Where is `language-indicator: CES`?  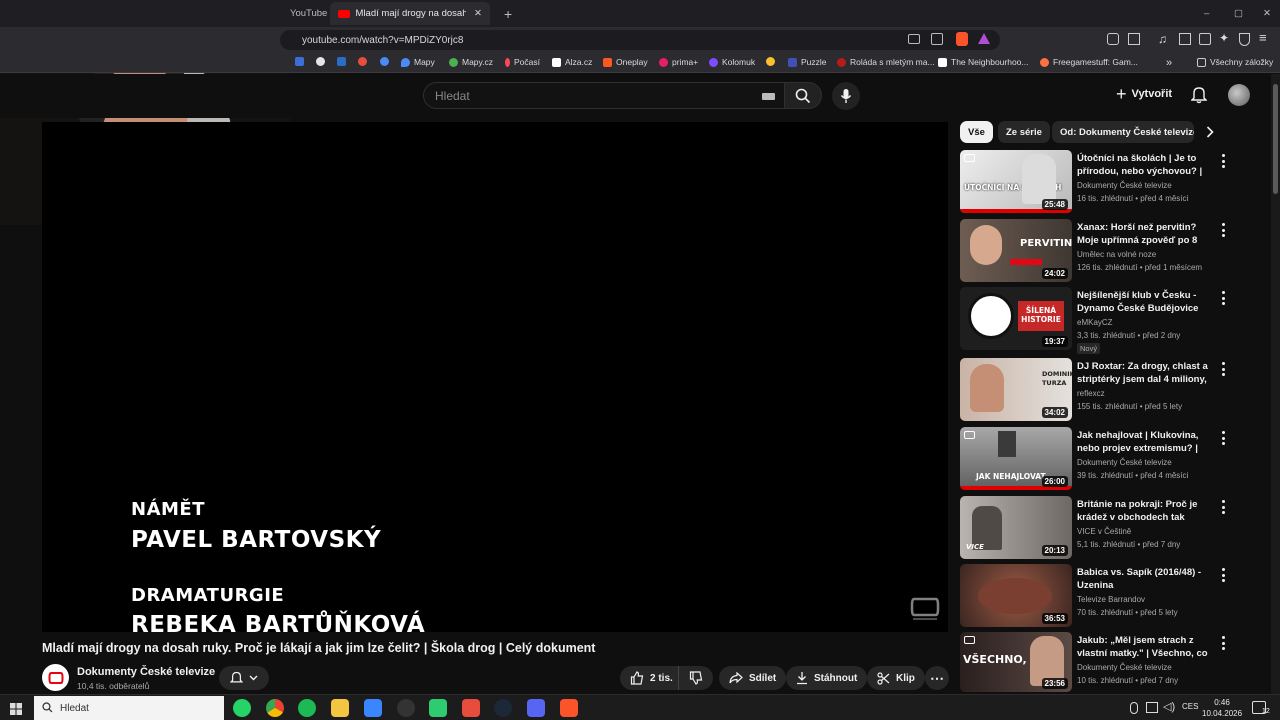 language-indicator: CES is located at coordinates (1190, 706).